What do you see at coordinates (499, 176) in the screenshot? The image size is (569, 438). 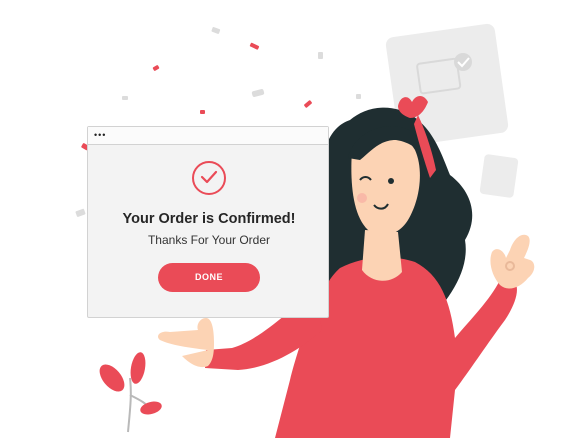 I see `small-card-icon` at bounding box center [499, 176].